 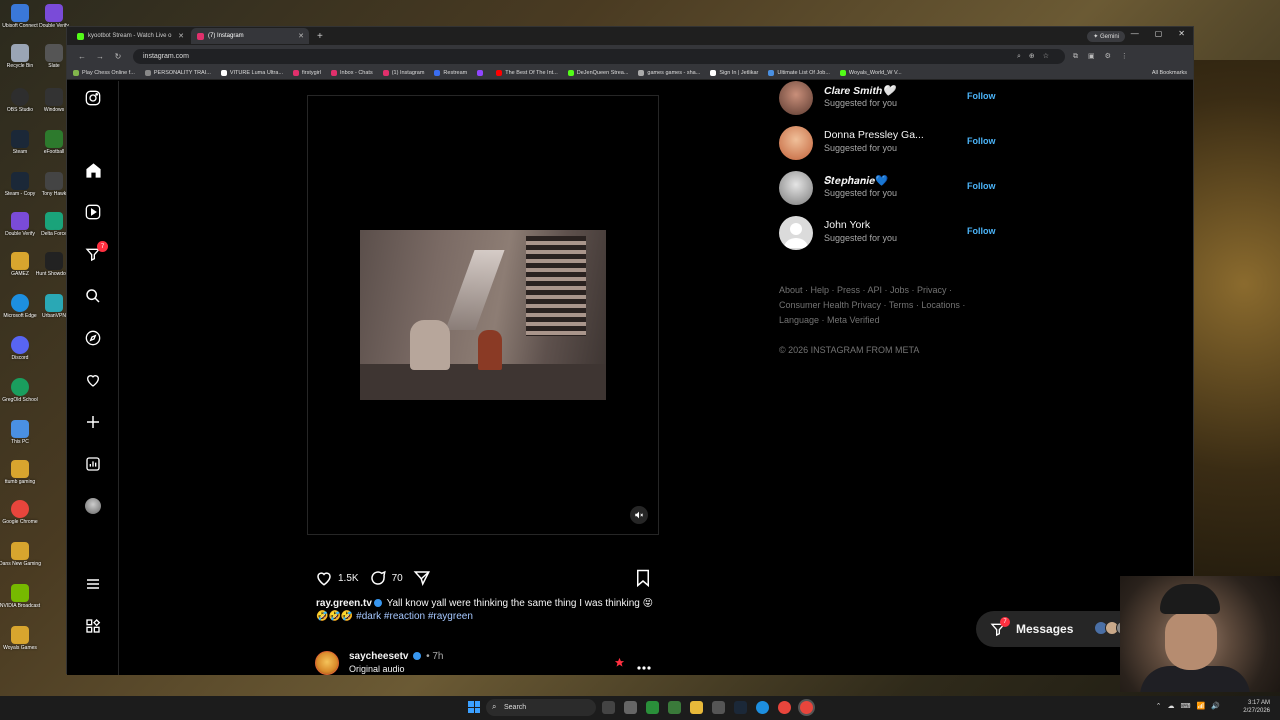 I want to click on search-icon, so click(x=93, y=296).